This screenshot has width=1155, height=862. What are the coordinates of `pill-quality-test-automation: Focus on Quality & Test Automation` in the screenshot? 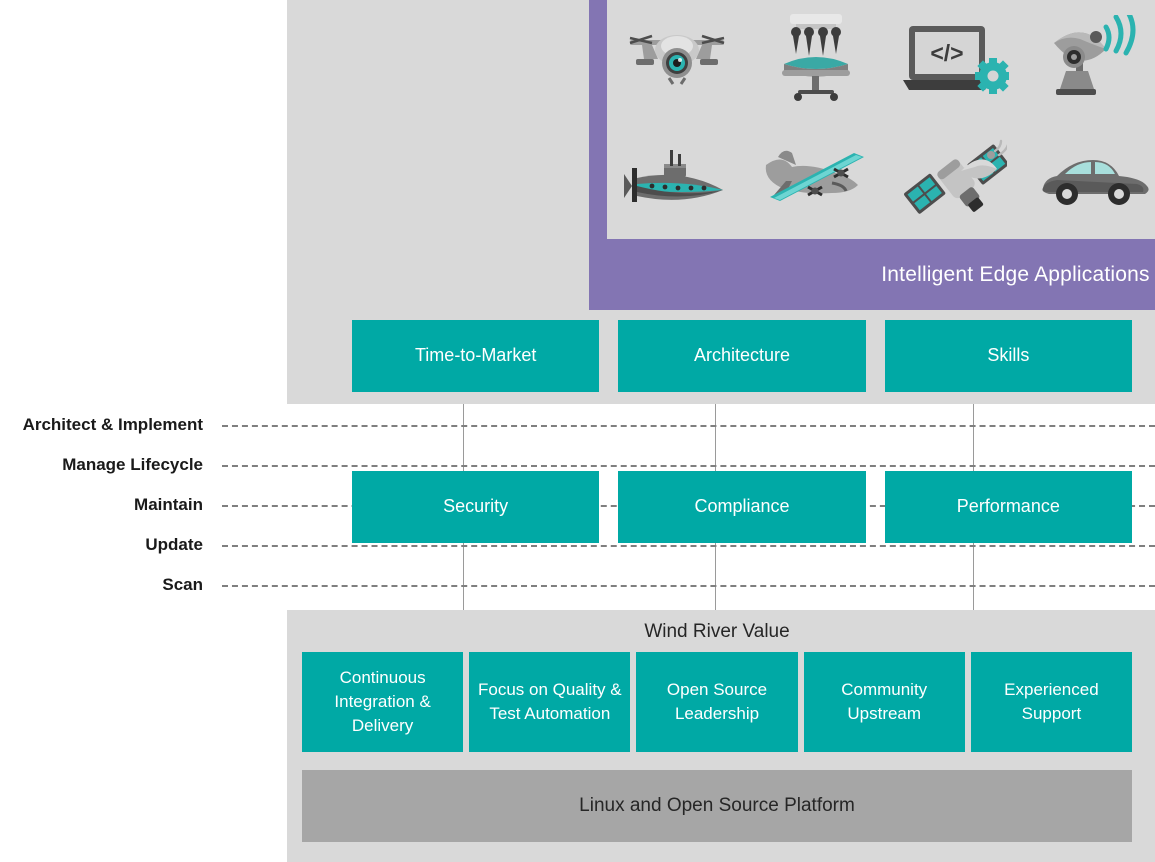 It's located at (550, 702).